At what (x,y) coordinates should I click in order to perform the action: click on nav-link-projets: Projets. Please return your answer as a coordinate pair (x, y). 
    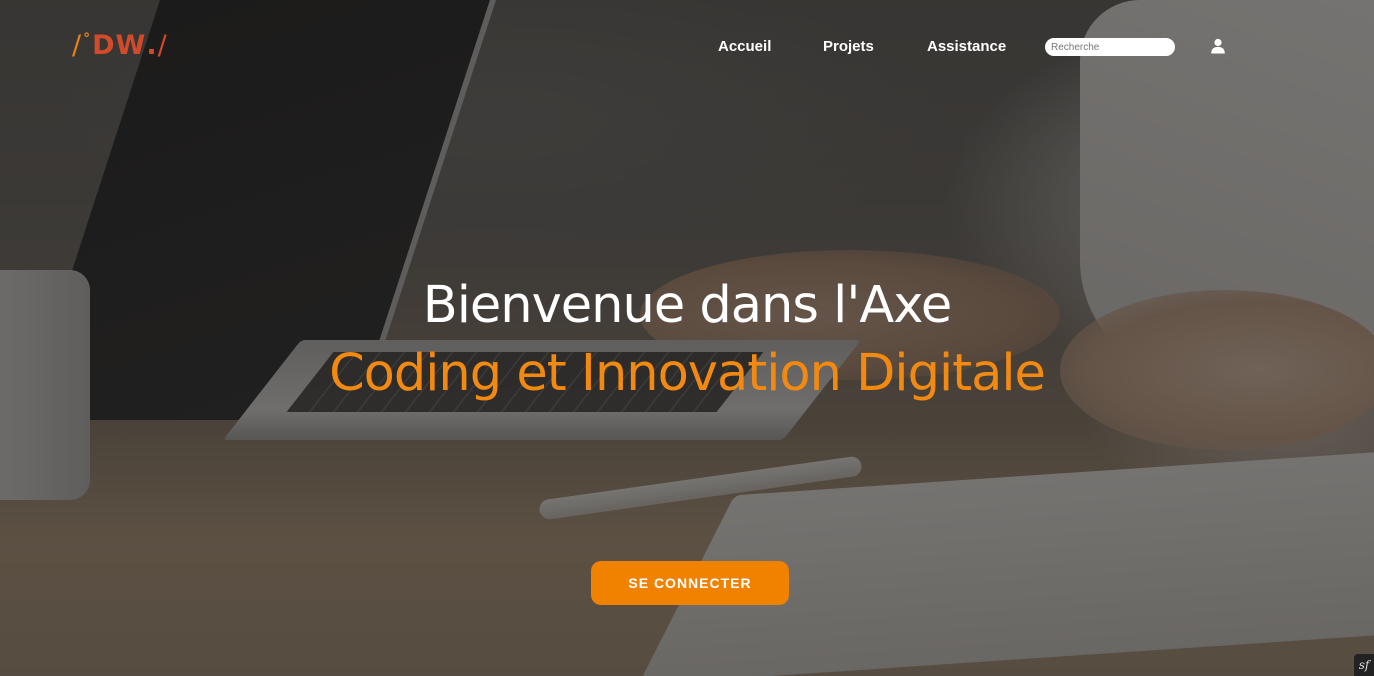
    Looking at the image, I should click on (848, 46).